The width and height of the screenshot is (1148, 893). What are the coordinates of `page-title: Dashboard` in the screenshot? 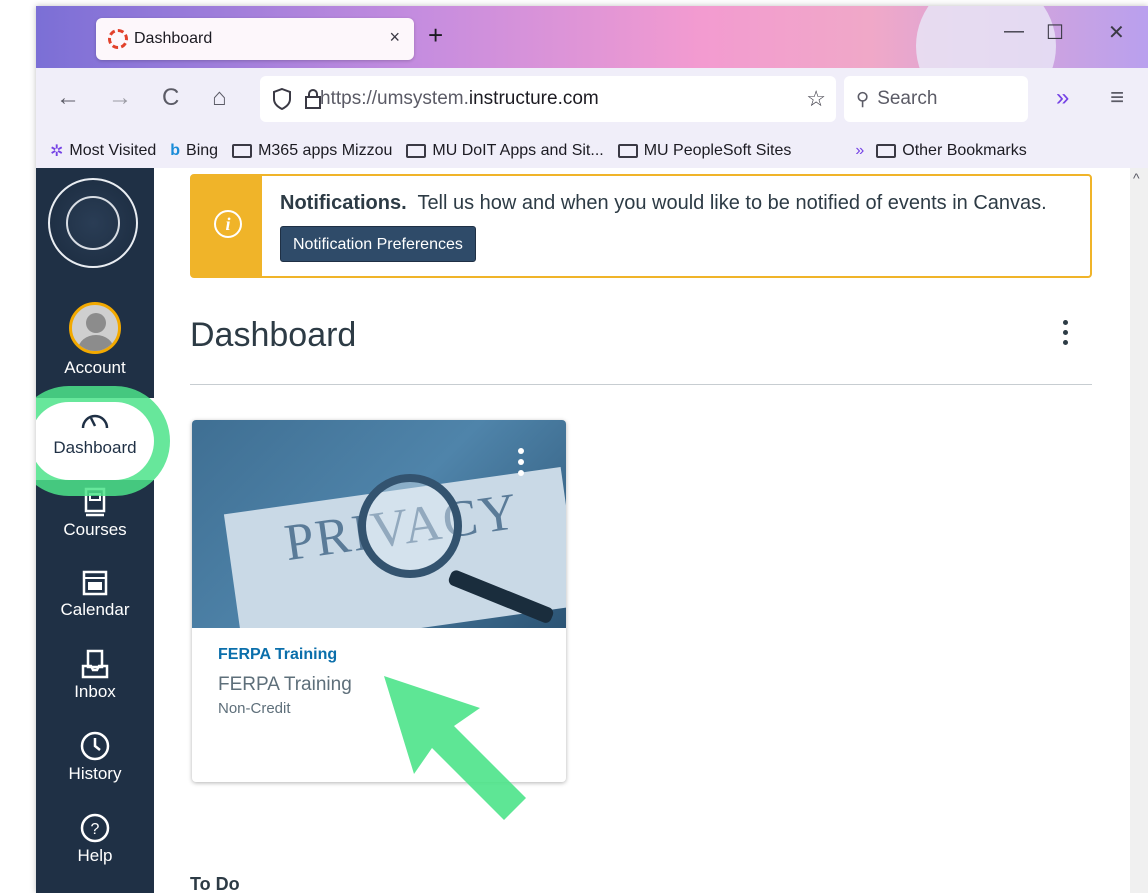 It's located at (273, 335).